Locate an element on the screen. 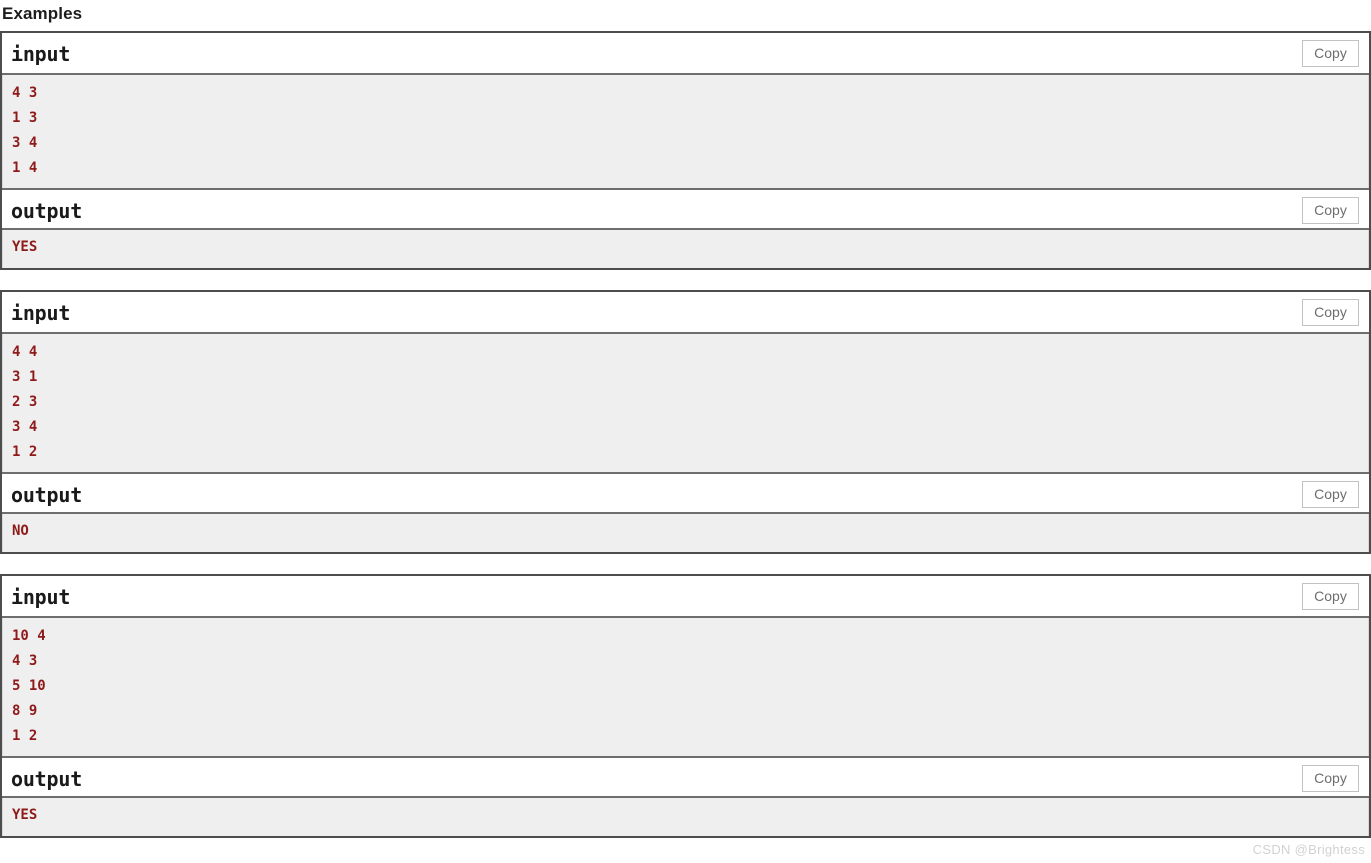 The width and height of the screenshot is (1371, 863). watermark: CSDN @Brightess is located at coordinates (1308, 849).